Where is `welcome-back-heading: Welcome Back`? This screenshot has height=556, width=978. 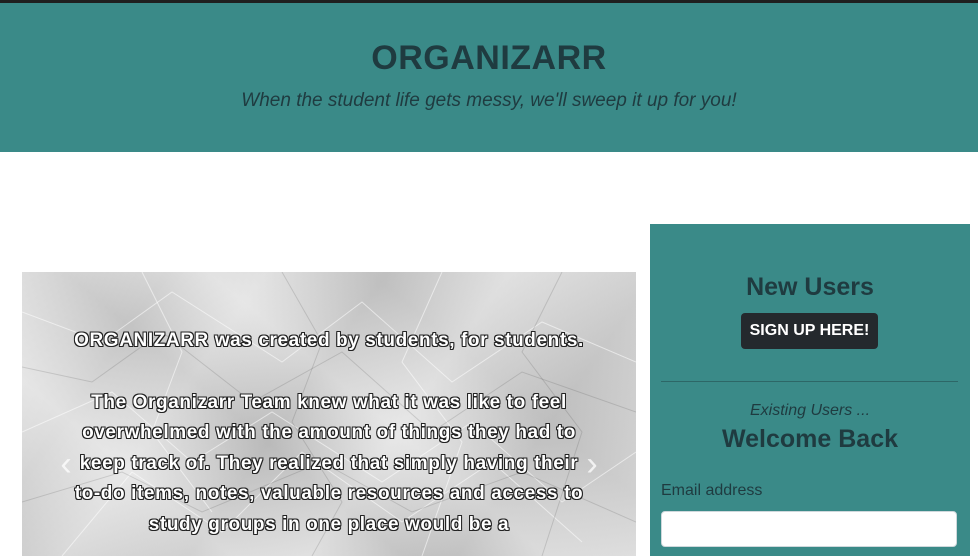
welcome-back-heading: Welcome Back is located at coordinates (809, 439).